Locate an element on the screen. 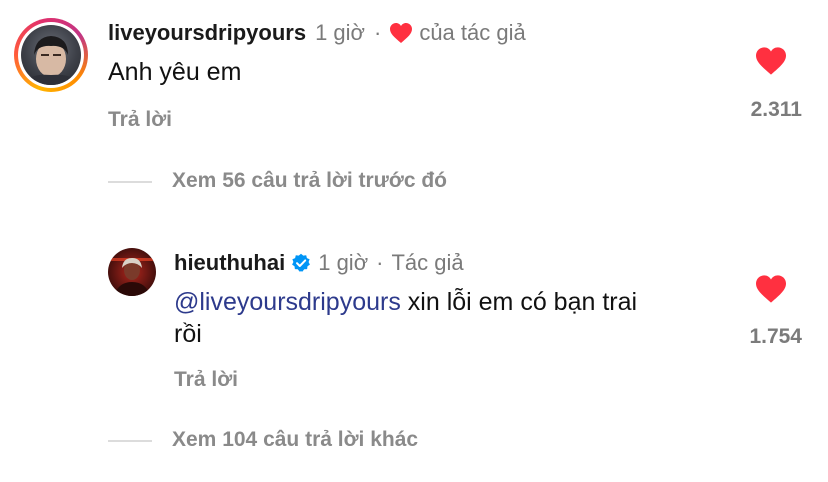  comment-time: 1 giờ is located at coordinates (340, 32).